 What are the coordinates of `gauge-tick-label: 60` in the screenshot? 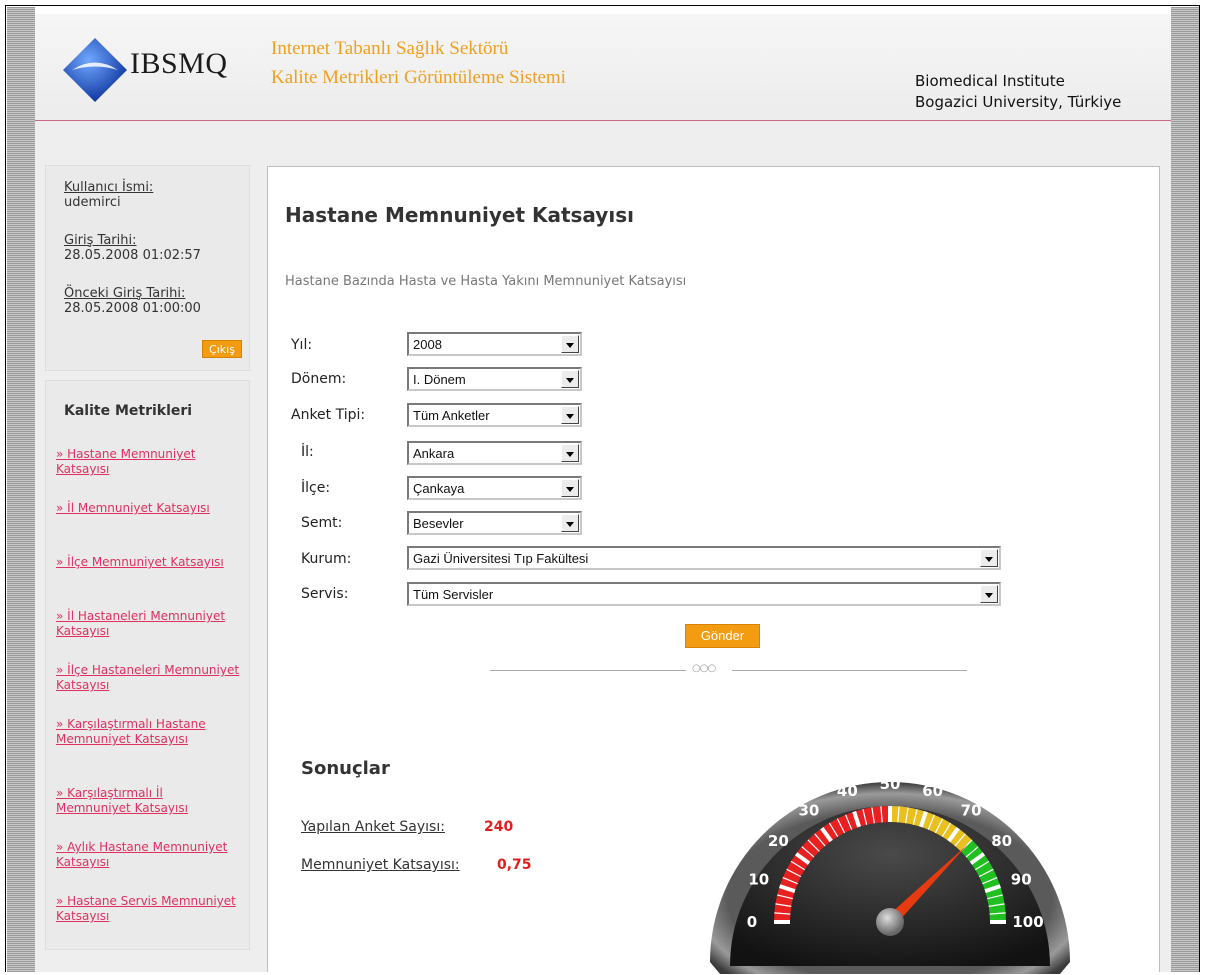 It's located at (932, 791).